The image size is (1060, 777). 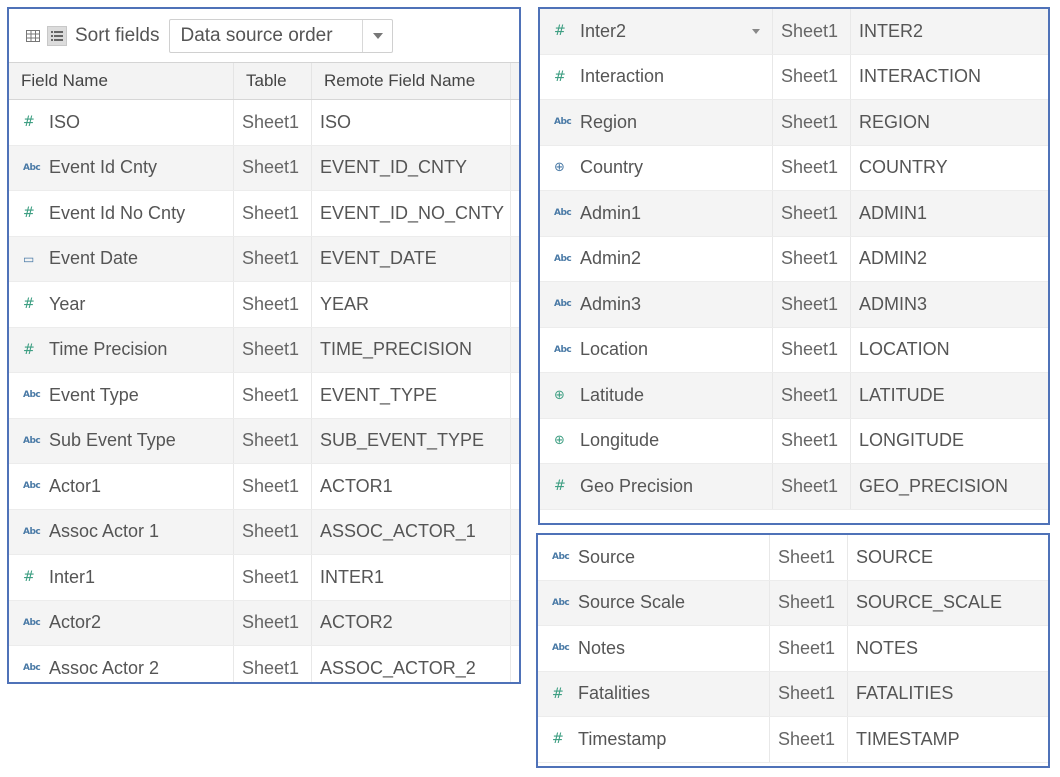 I want to click on field-name-cell: # Year, so click(x=121, y=304).